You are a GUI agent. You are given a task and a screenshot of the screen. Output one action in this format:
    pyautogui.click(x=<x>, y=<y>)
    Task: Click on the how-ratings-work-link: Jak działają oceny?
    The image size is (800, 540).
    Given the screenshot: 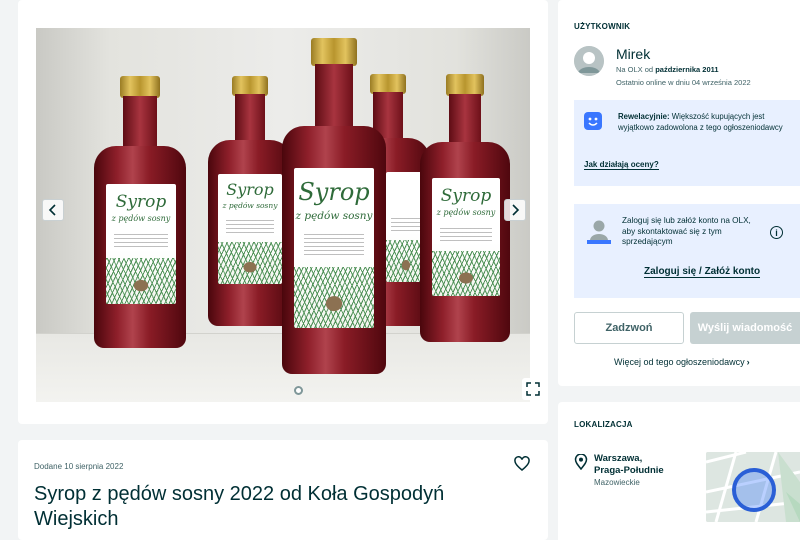 What is the action you would take?
    pyautogui.click(x=621, y=165)
    